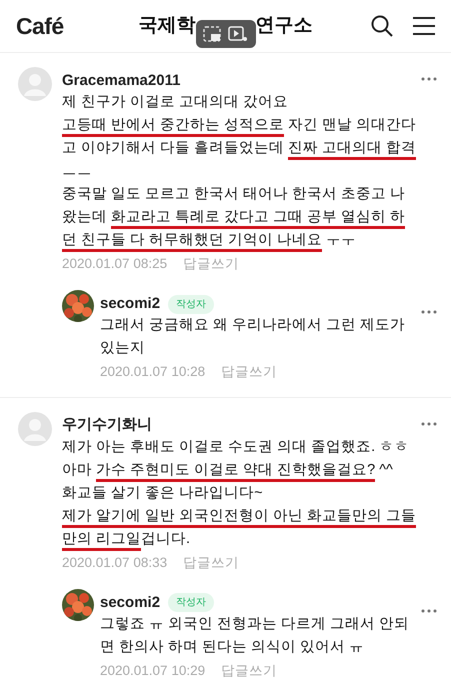 This screenshot has width=451, height=692. Describe the element at coordinates (284, 26) in the screenshot. I see `cafe-title: 연구소` at that location.